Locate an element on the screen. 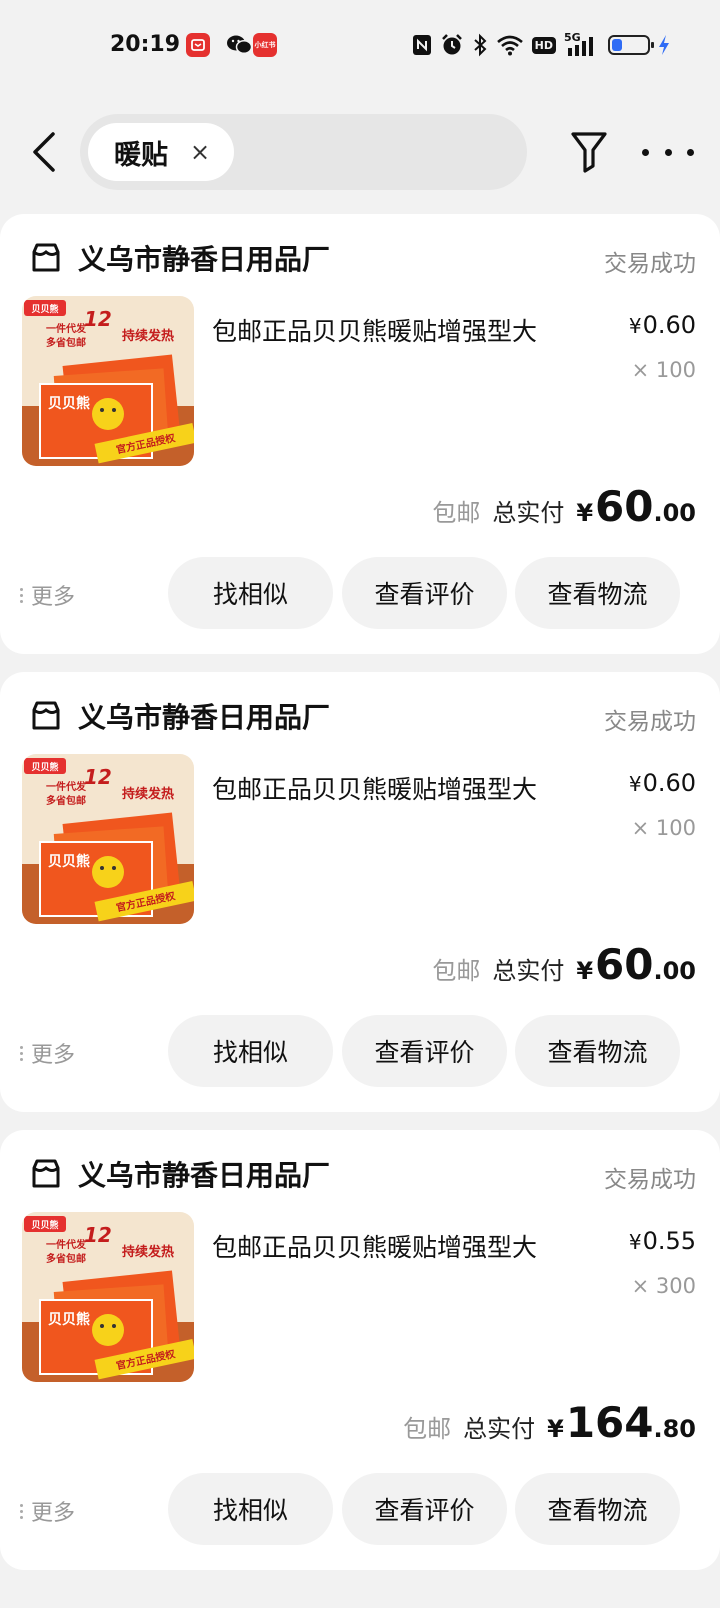  total-label: 总实付 is located at coordinates (528, 513).